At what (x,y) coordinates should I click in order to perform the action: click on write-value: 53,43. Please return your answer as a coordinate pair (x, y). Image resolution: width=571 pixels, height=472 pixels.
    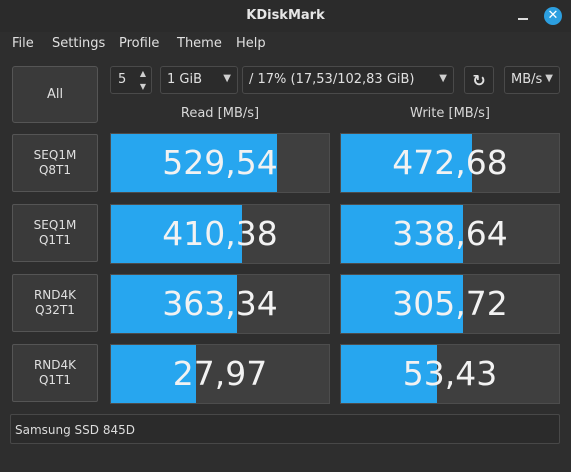
    Looking at the image, I should click on (450, 373).